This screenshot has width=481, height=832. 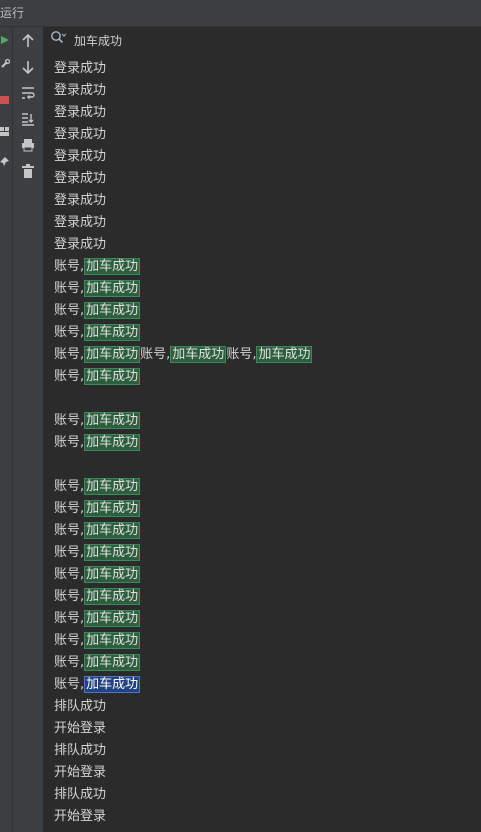 I want to click on up-arrow-icon, so click(x=28, y=41).